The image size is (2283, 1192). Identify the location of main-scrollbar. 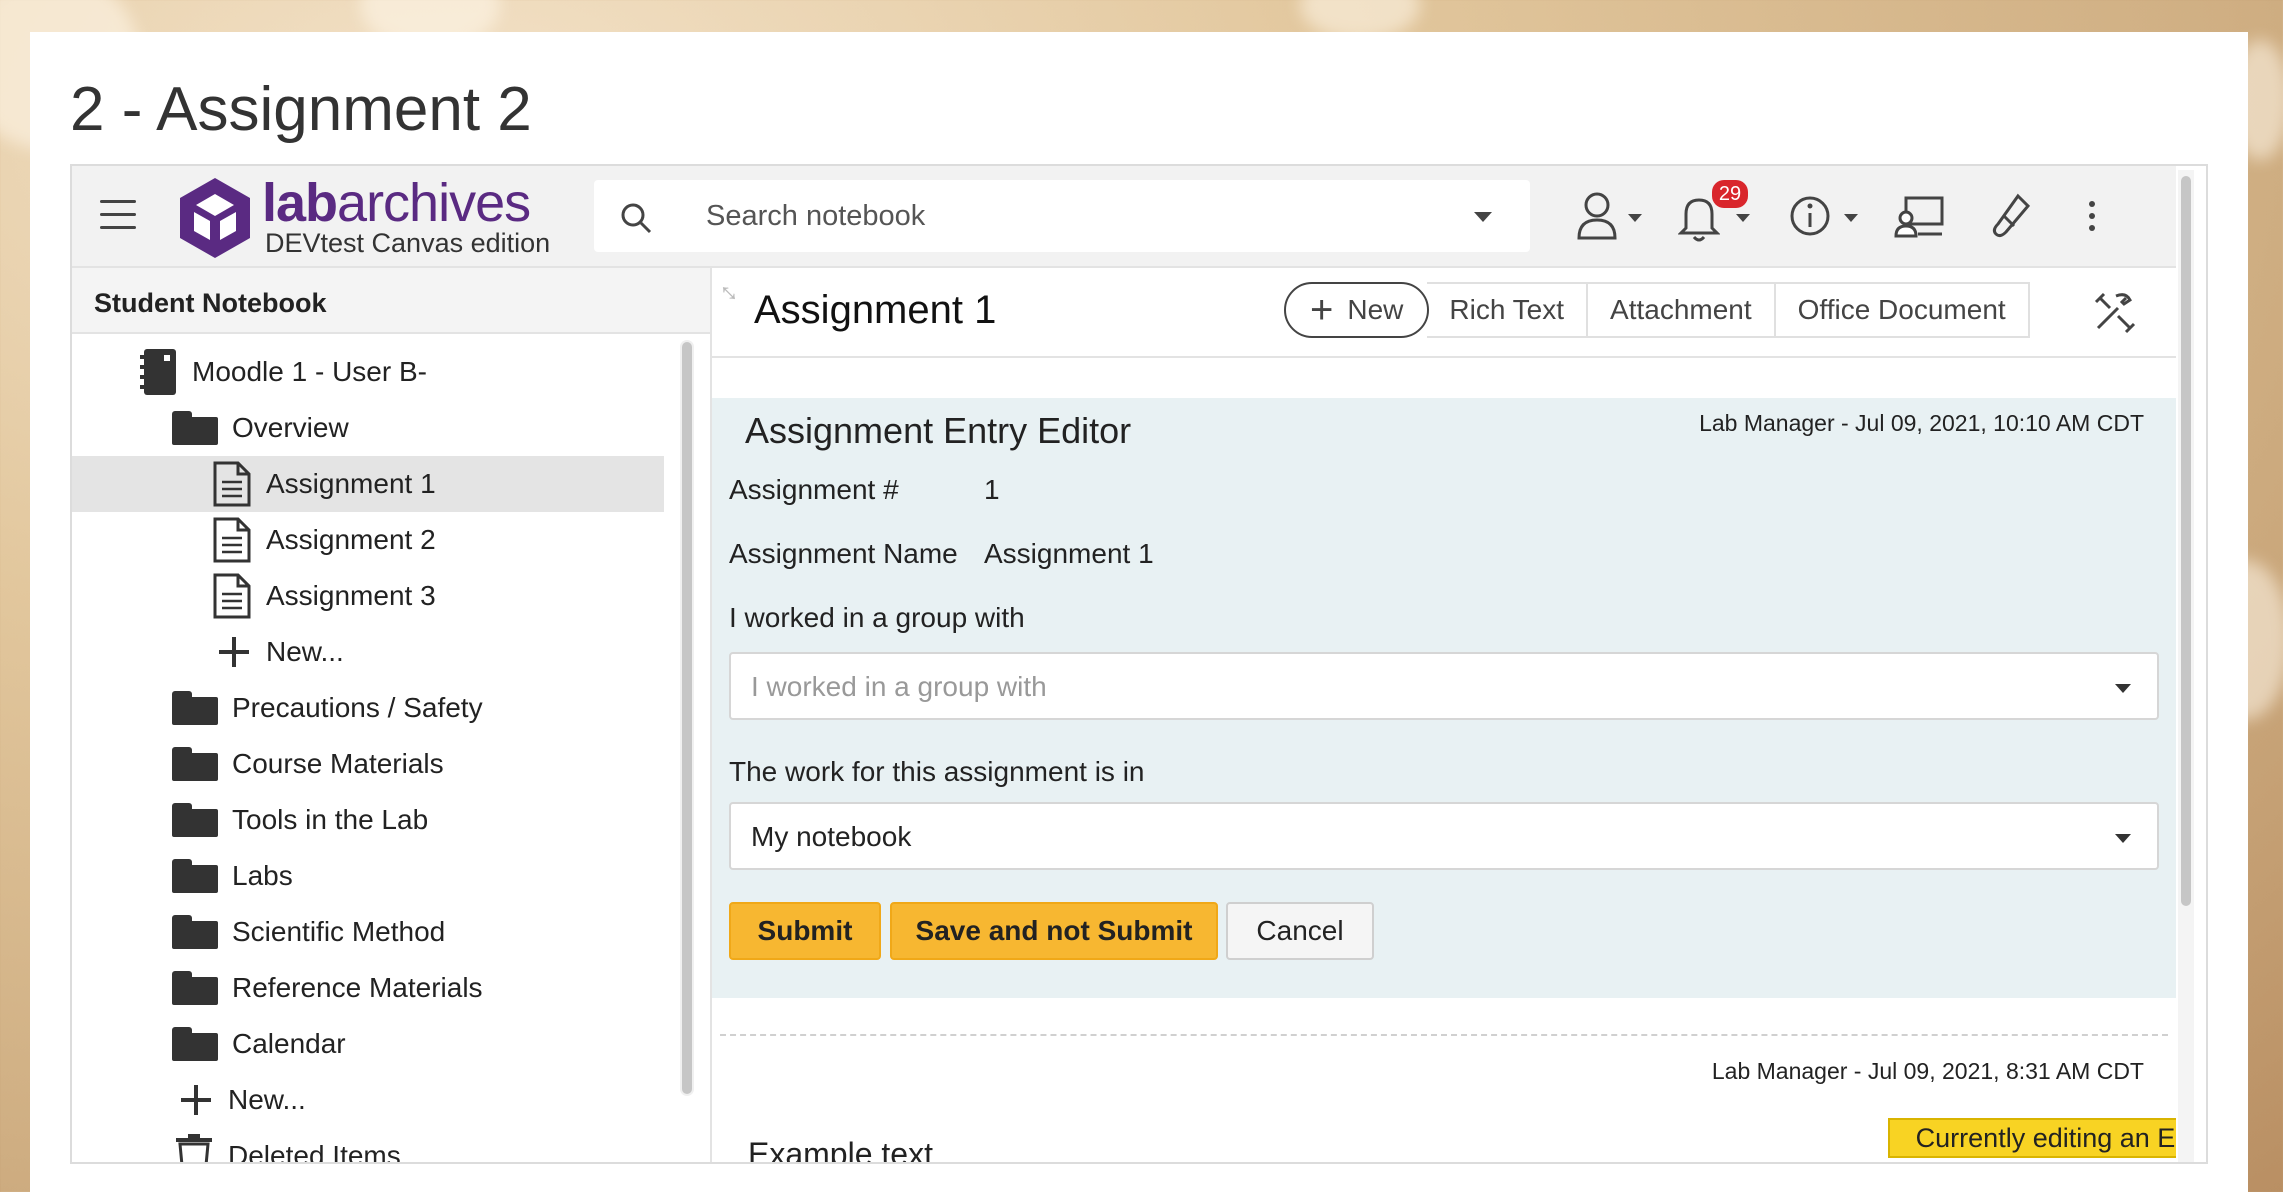
(2186, 666).